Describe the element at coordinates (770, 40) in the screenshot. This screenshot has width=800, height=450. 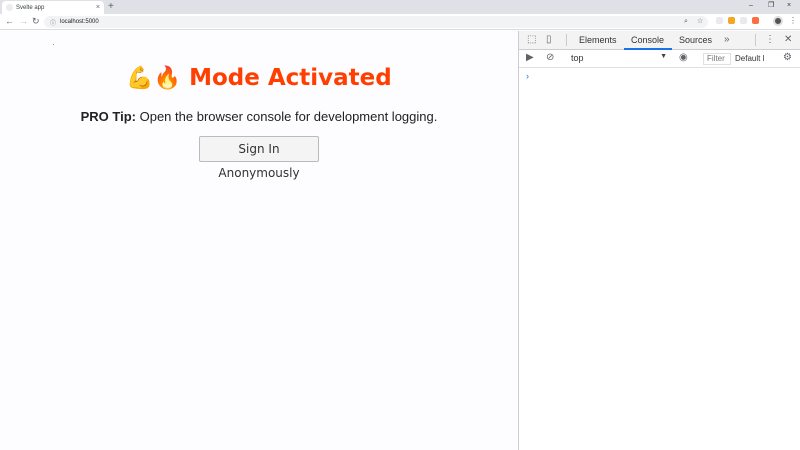
I see `devtools-menu-icon: ⋮` at that location.